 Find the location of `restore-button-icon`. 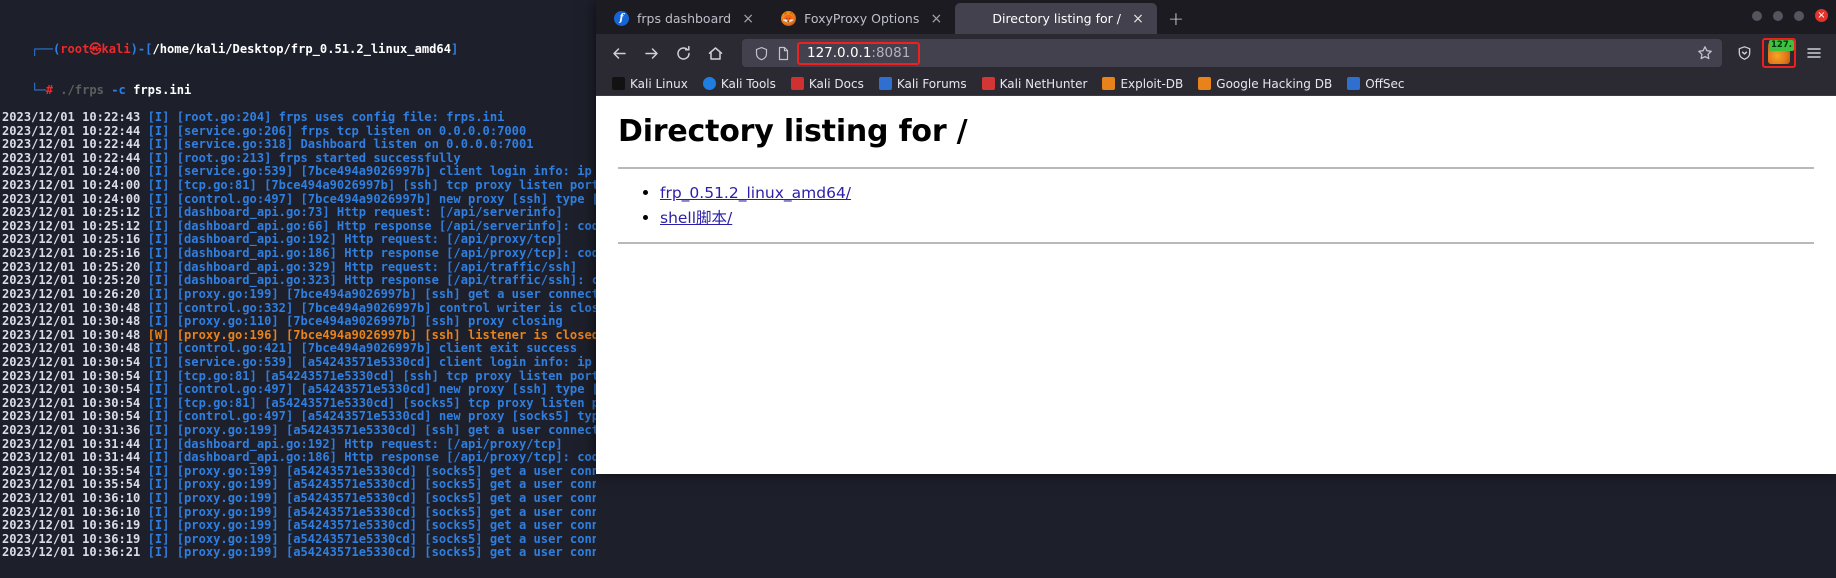

restore-button-icon is located at coordinates (1799, 15).